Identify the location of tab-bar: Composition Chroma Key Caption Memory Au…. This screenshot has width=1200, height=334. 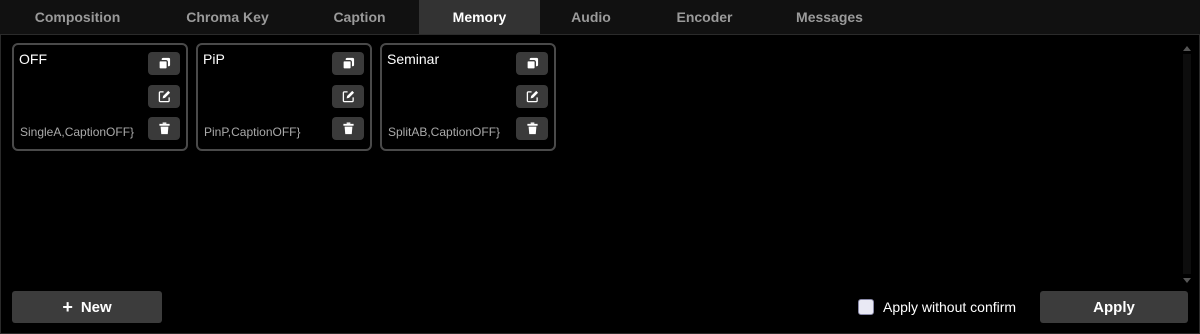
(600, 17).